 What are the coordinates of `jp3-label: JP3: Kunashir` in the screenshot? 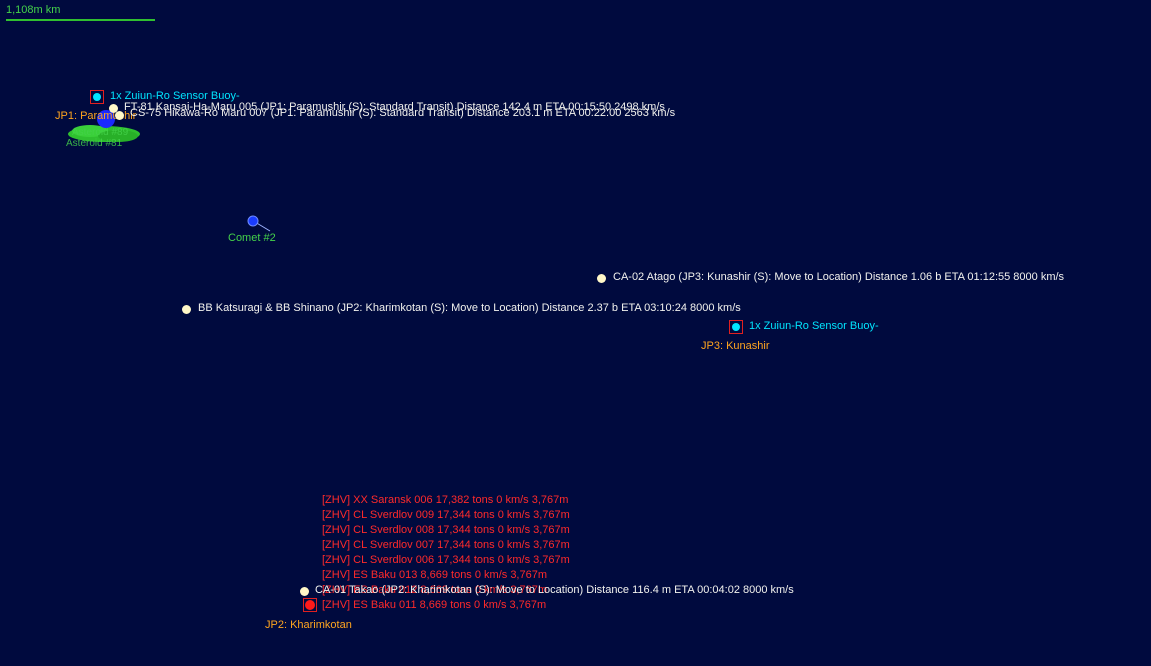 It's located at (735, 346).